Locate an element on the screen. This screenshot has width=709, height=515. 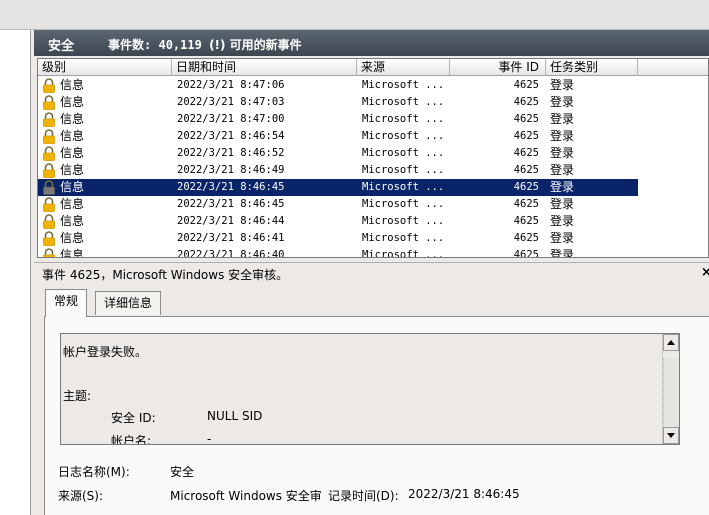
table-row-selected: 信息 2022/3/21 8:46:45 Microsoft ... 4625 登录 is located at coordinates (338, 187).